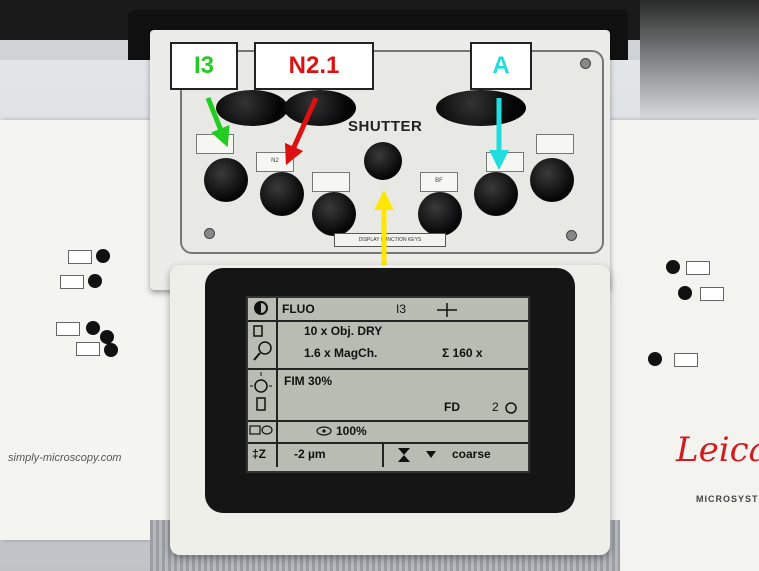  Describe the element at coordinates (301, 131) in the screenshot. I see `arrow-n2` at that location.